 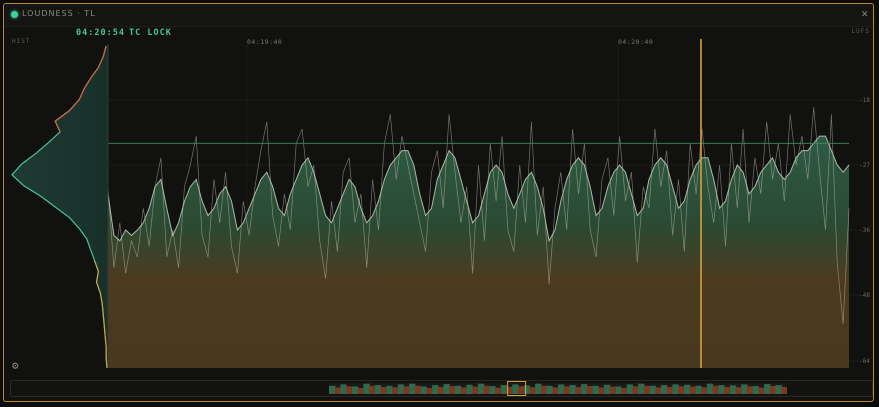 I want to click on y-tick-label: -64, so click(x=864, y=361).